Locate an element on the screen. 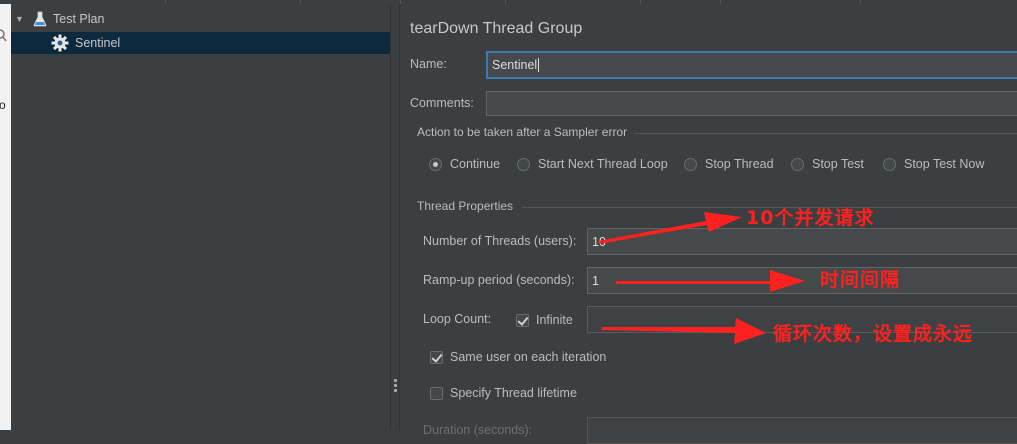  gear-icon is located at coordinates (60, 43).